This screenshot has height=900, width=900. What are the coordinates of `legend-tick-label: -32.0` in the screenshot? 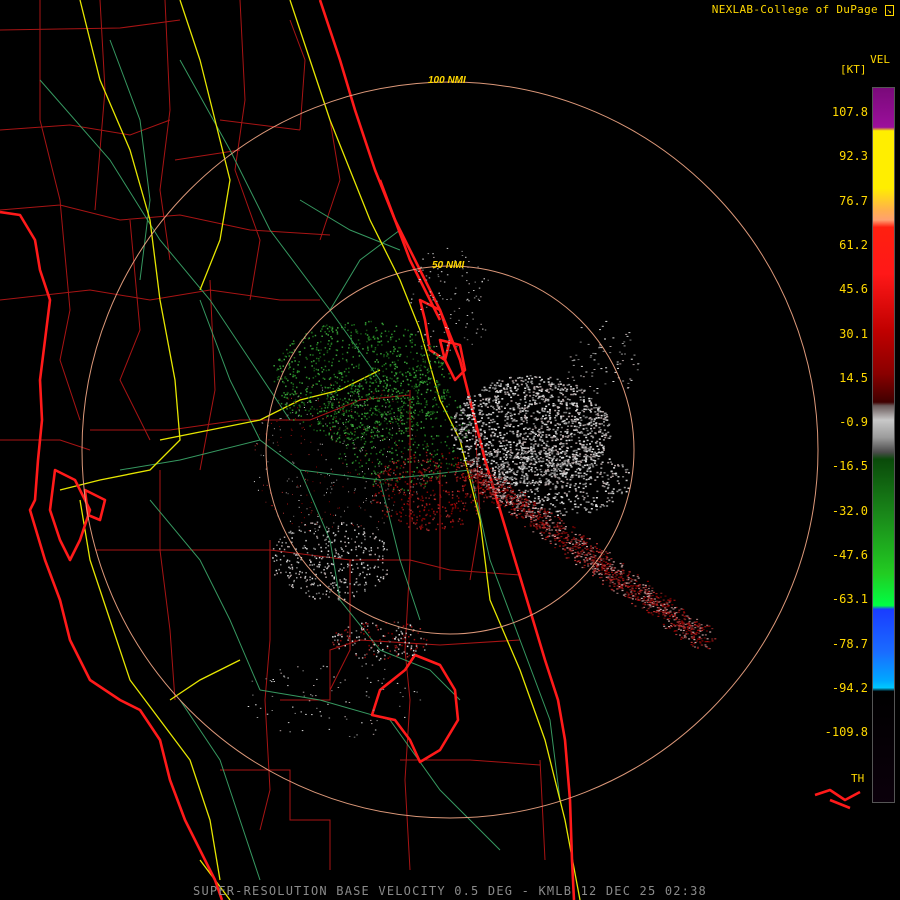 It's located at (849, 510).